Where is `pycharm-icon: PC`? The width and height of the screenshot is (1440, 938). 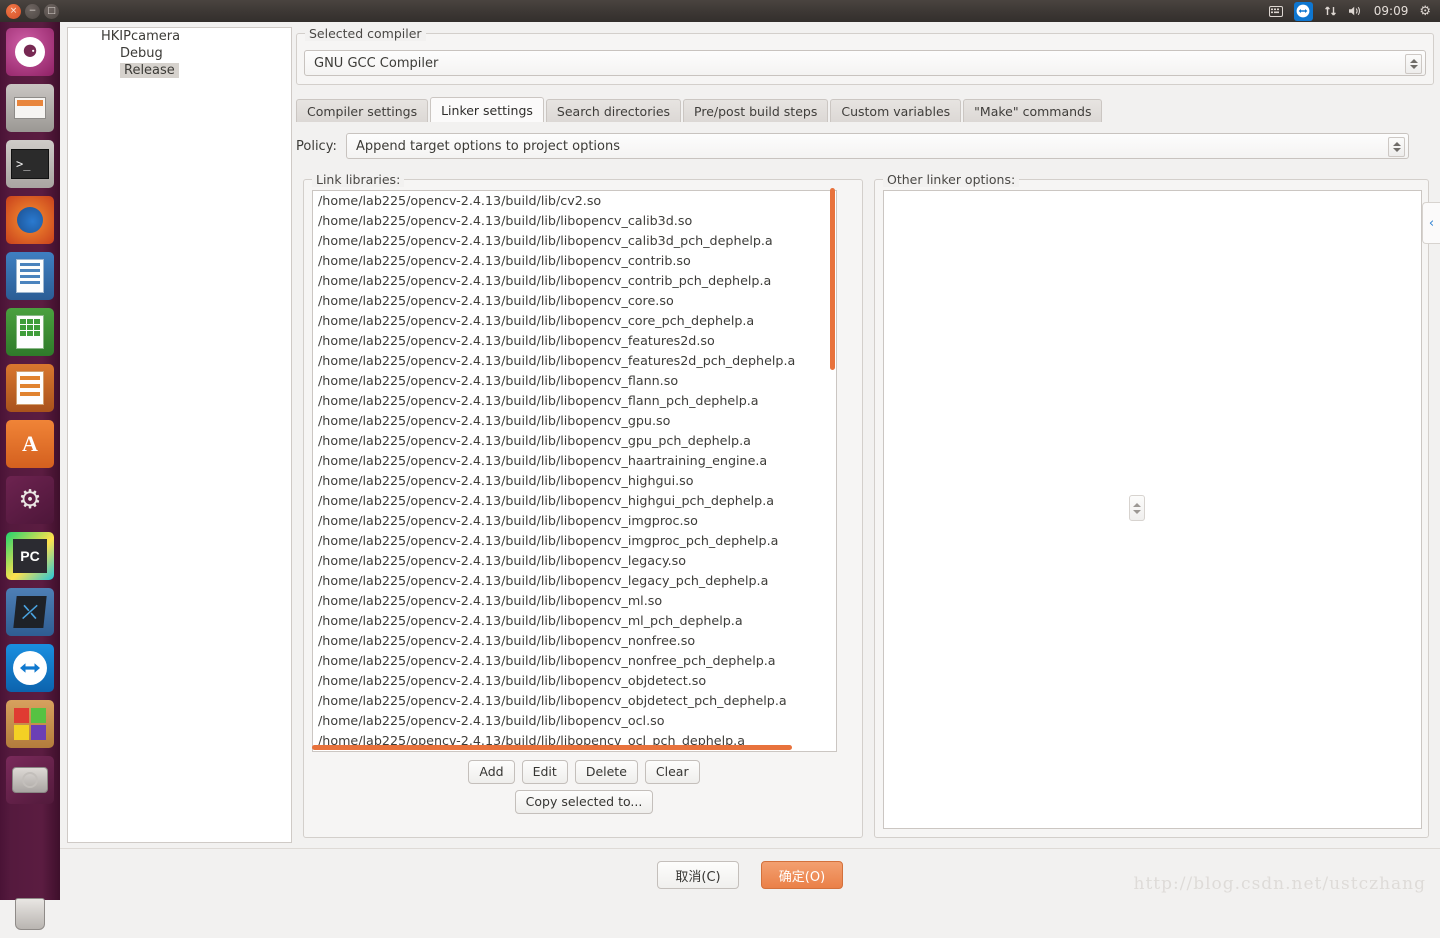 pycharm-icon: PC is located at coordinates (30, 556).